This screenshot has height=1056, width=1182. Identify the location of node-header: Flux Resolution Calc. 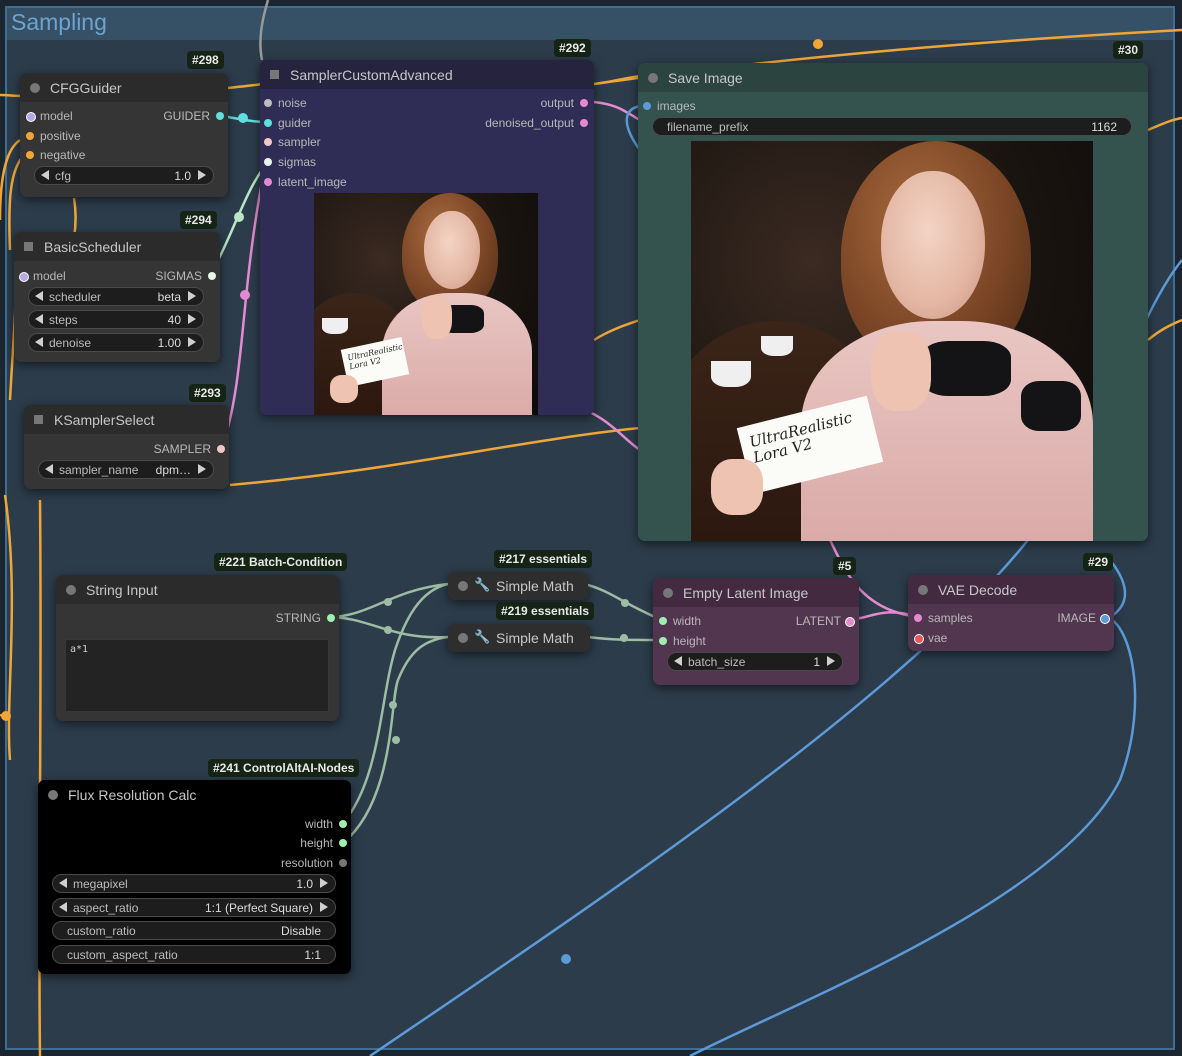
(194, 794).